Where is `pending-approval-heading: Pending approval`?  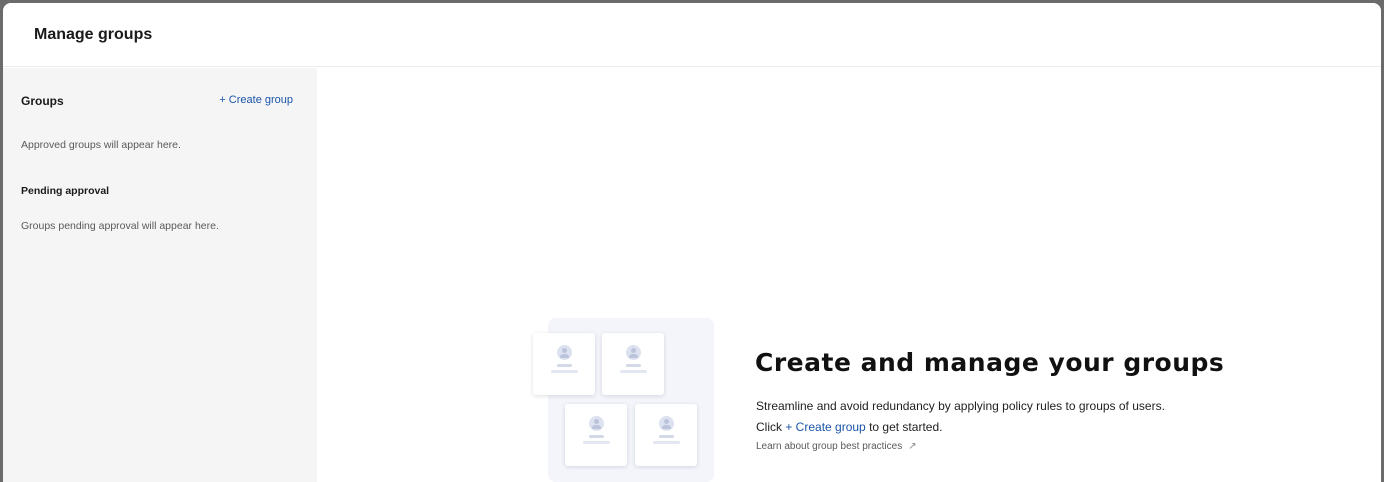
pending-approval-heading: Pending approval is located at coordinates (65, 191).